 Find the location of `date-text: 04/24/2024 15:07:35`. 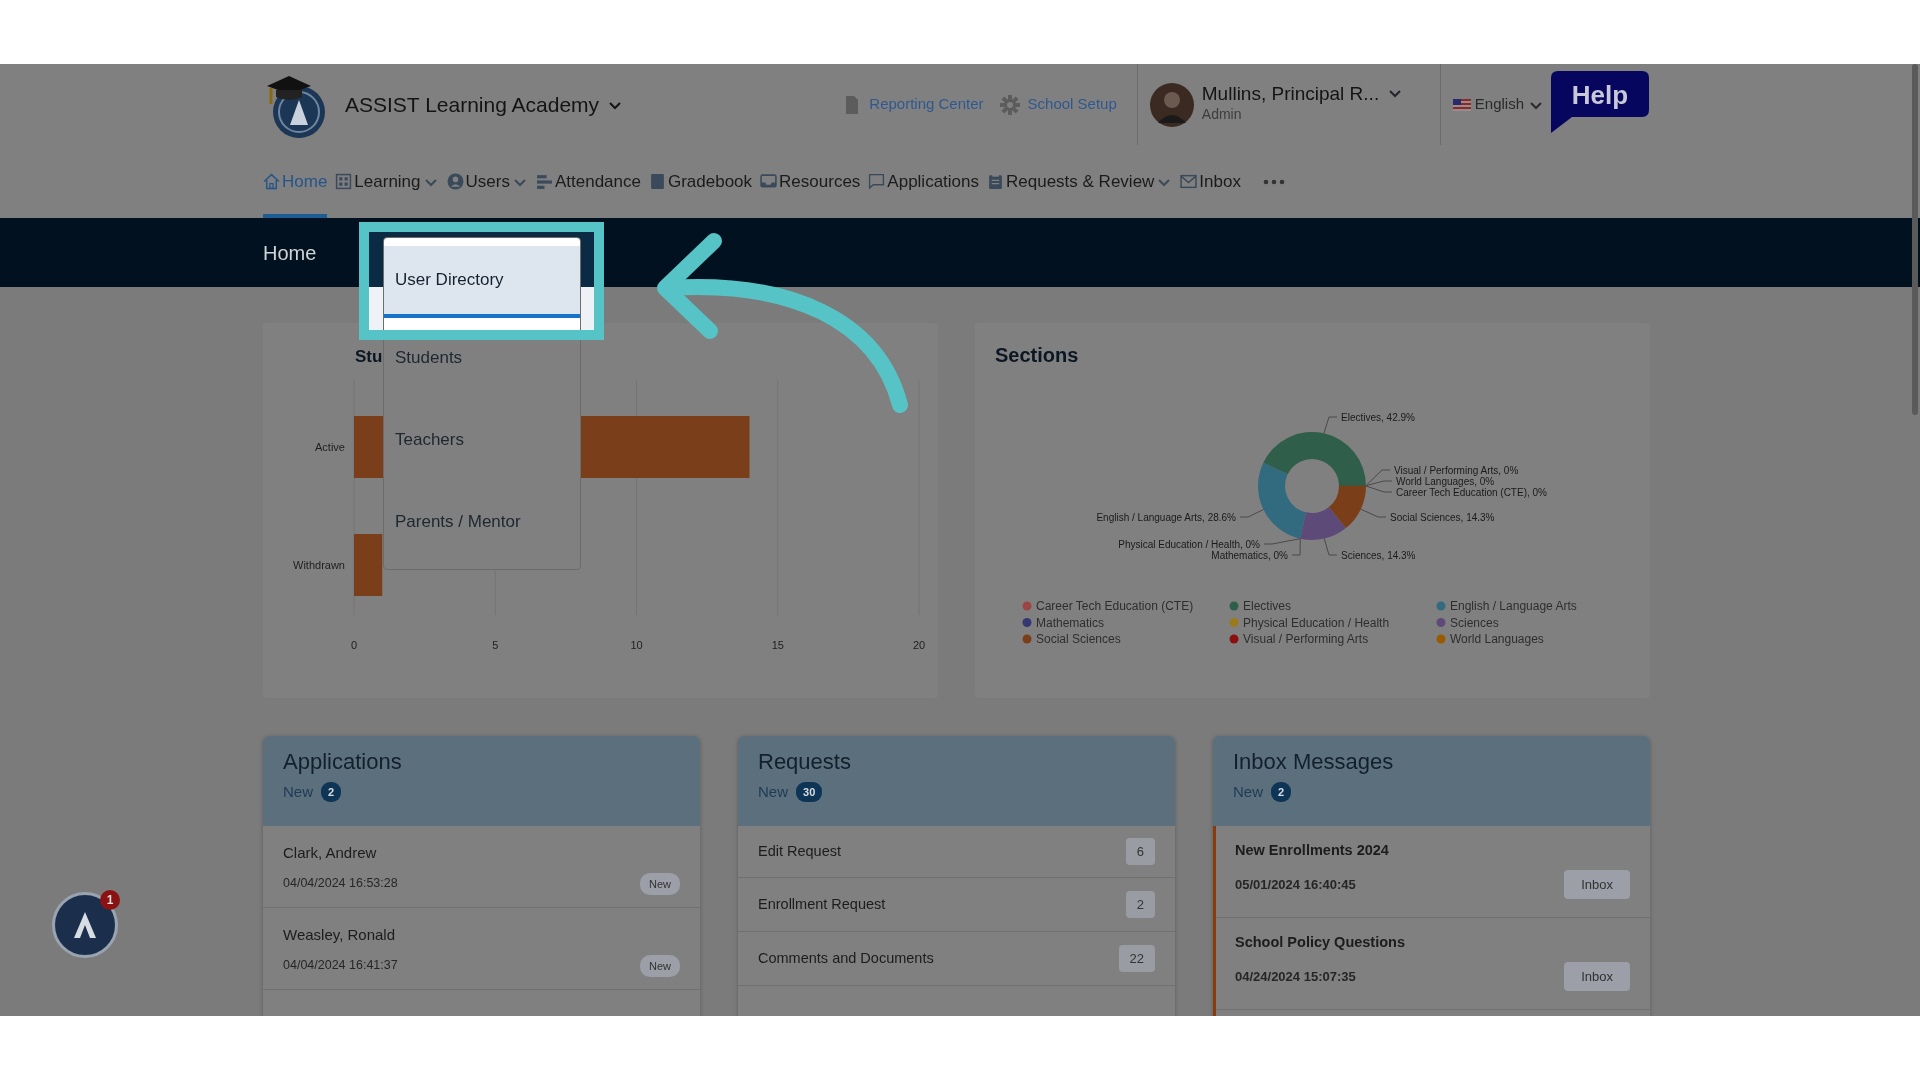

date-text: 04/24/2024 15:07:35 is located at coordinates (1295, 976).